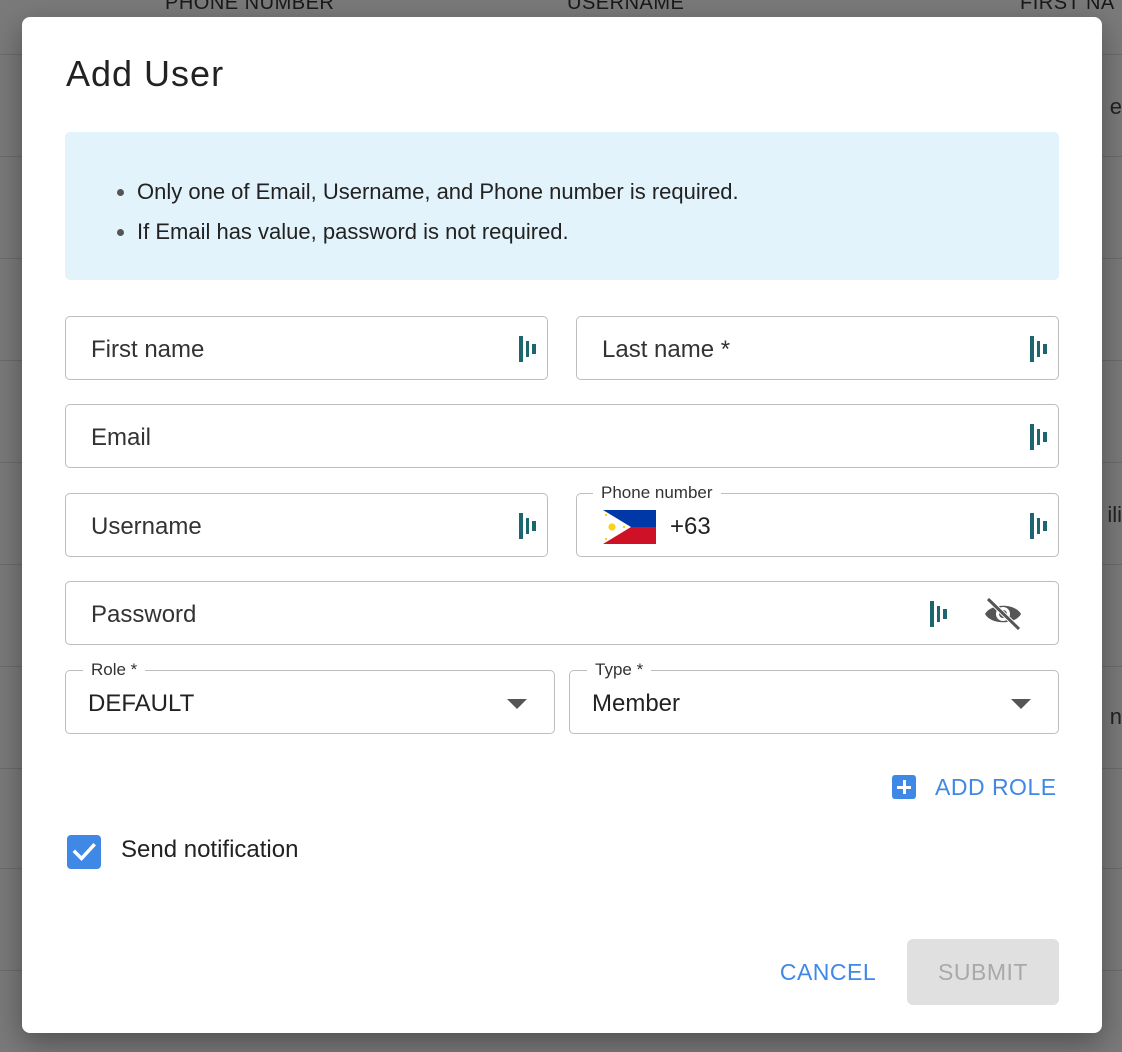 This screenshot has height=1052, width=1122. Describe the element at coordinates (817, 348) in the screenshot. I see `last-name-field: Last name *` at that location.